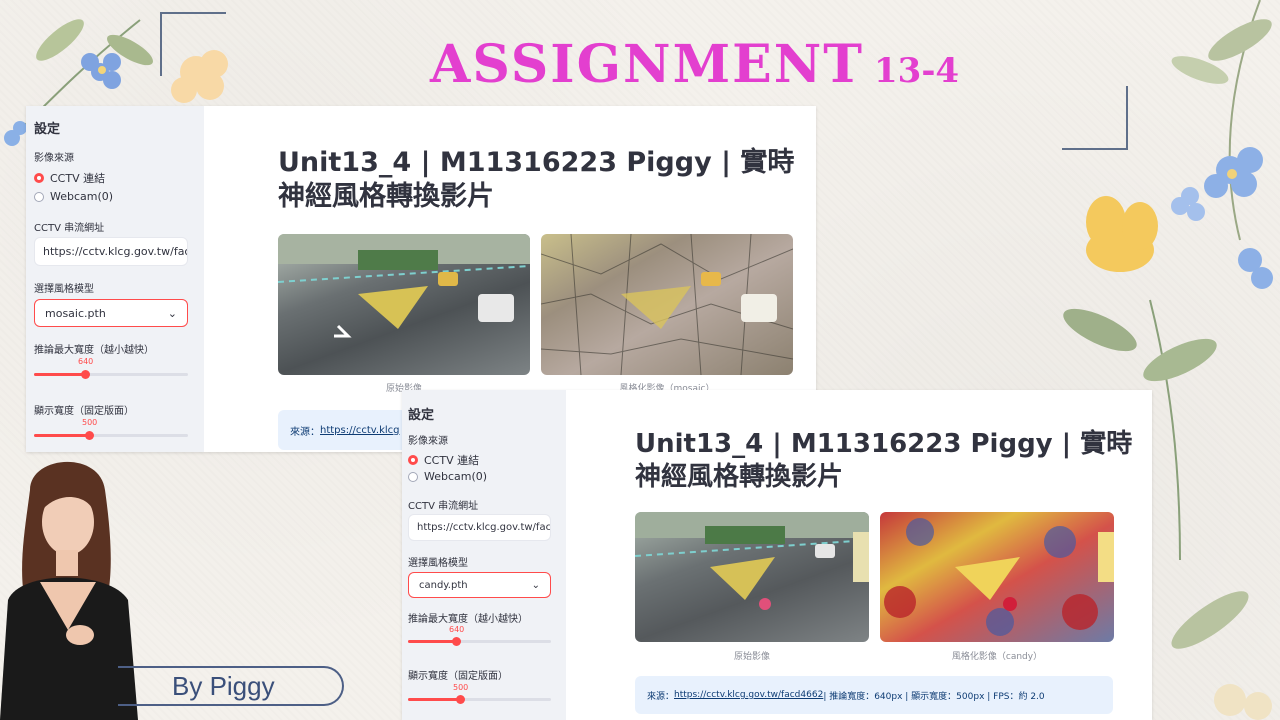 This screenshot has width=1280, height=720. Describe the element at coordinates (479, 585) in the screenshot. I see `model-select: candy.pth ⌄` at that location.